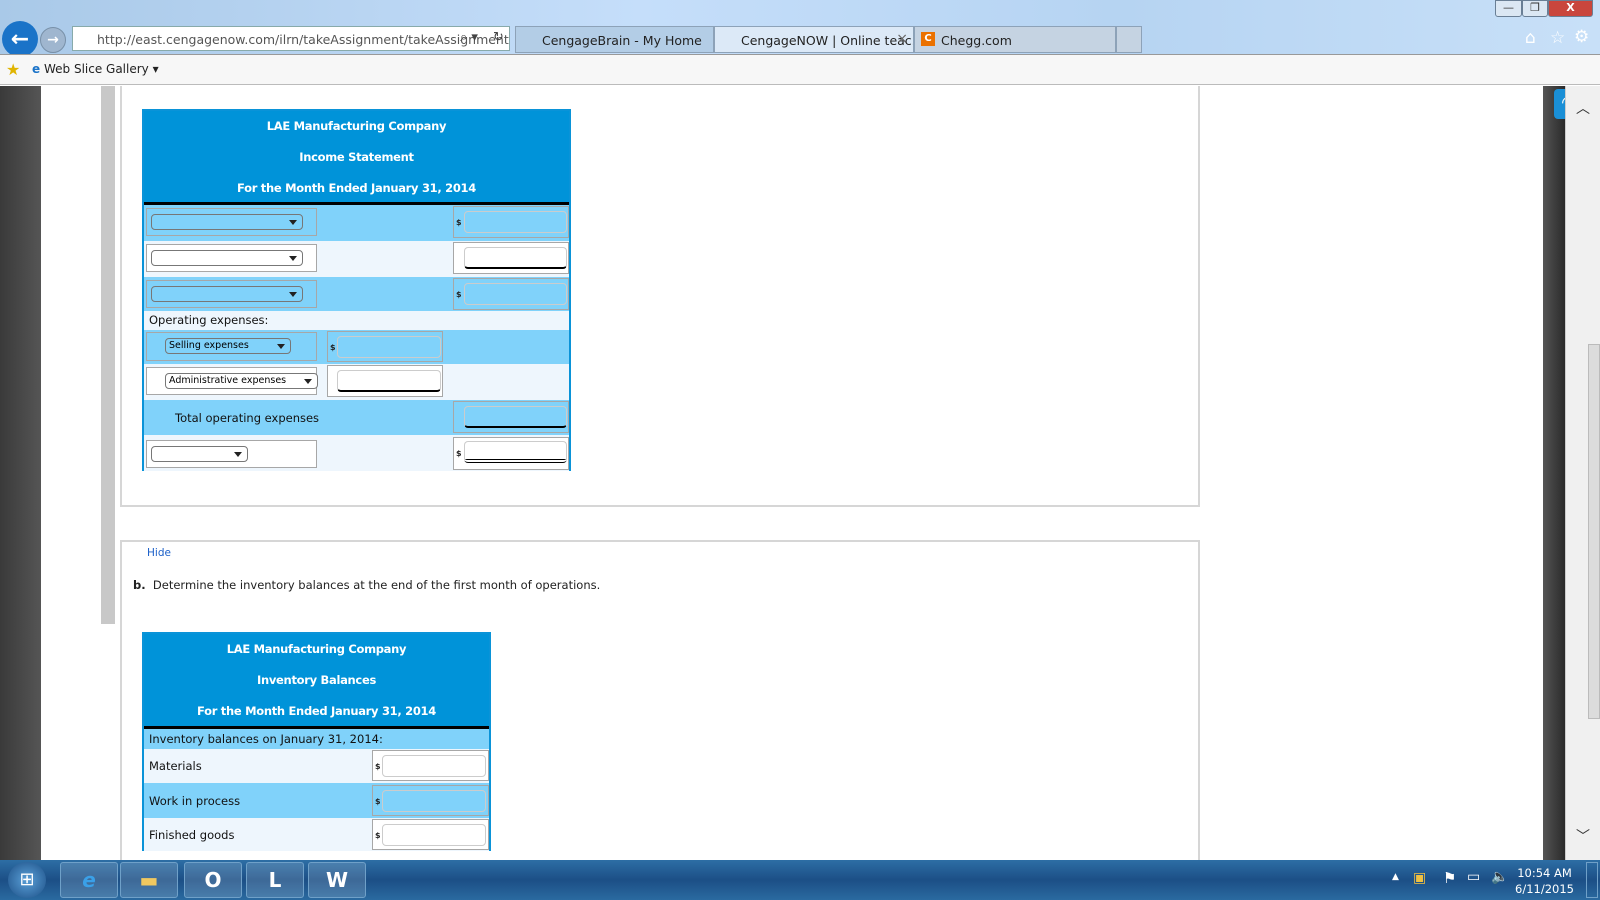  I want to click on scroll-thumb, so click(1594, 531).